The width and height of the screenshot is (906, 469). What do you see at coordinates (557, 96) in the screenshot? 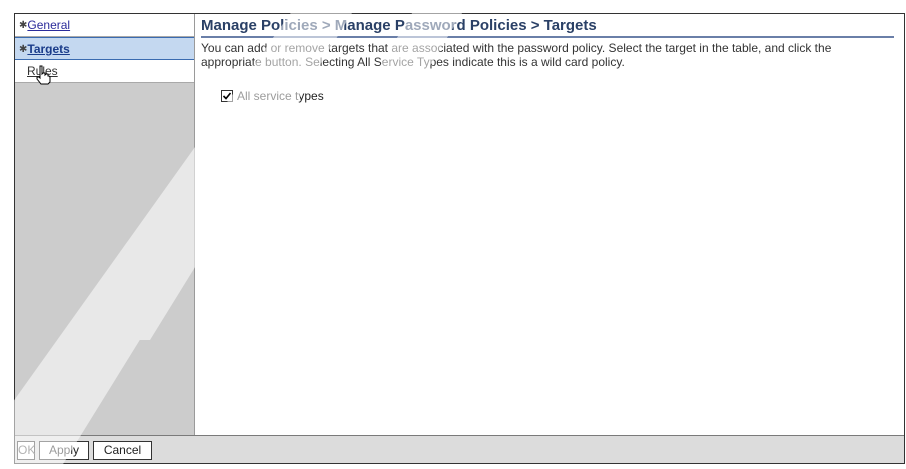
I see `all-service-types-row: All service types` at bounding box center [557, 96].